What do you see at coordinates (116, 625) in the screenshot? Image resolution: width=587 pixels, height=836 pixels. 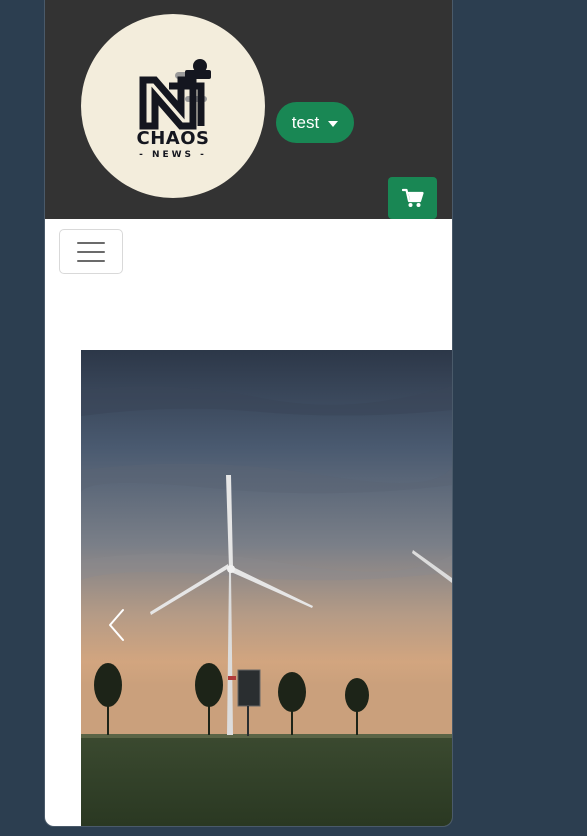 I see `chevron-left-icon` at bounding box center [116, 625].